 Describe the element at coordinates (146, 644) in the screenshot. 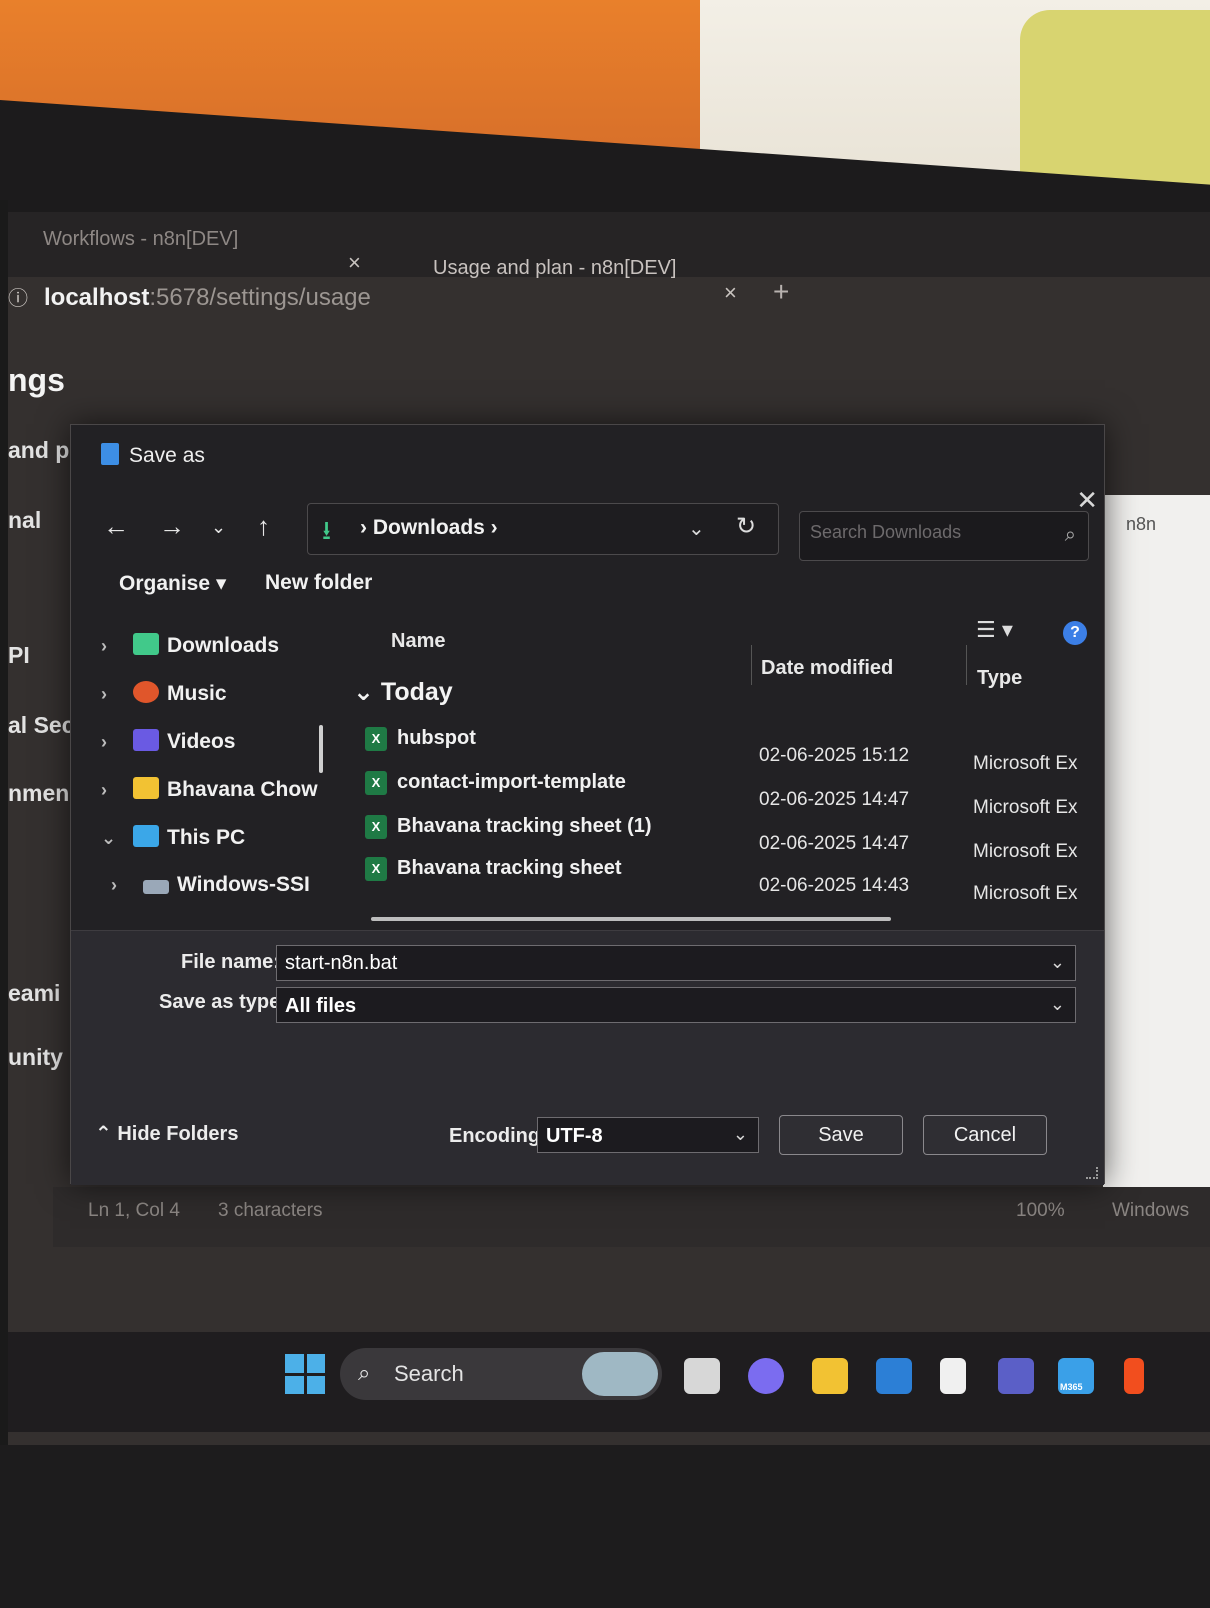

I see `download-folder-icon` at that location.